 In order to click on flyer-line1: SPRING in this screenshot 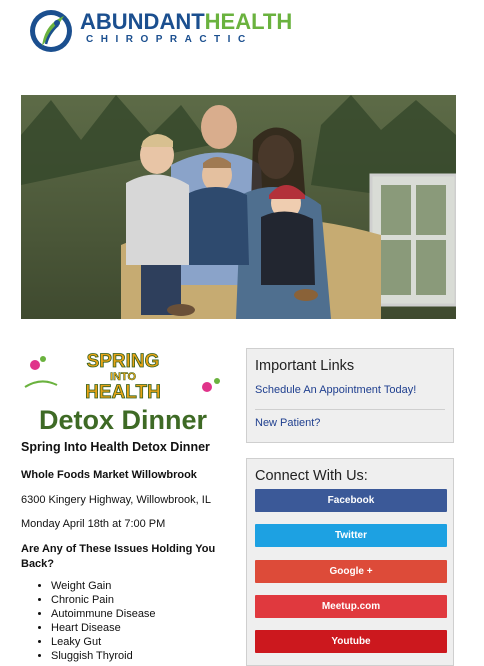, I will do `click(123, 361)`.